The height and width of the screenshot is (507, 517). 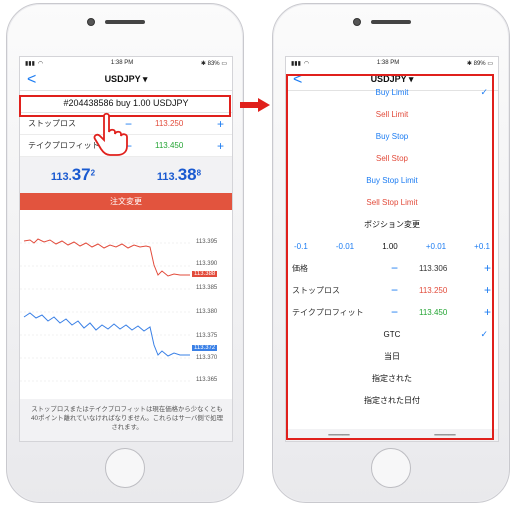 I want to click on symbol-title: USDJPY ▾, so click(x=126, y=79).